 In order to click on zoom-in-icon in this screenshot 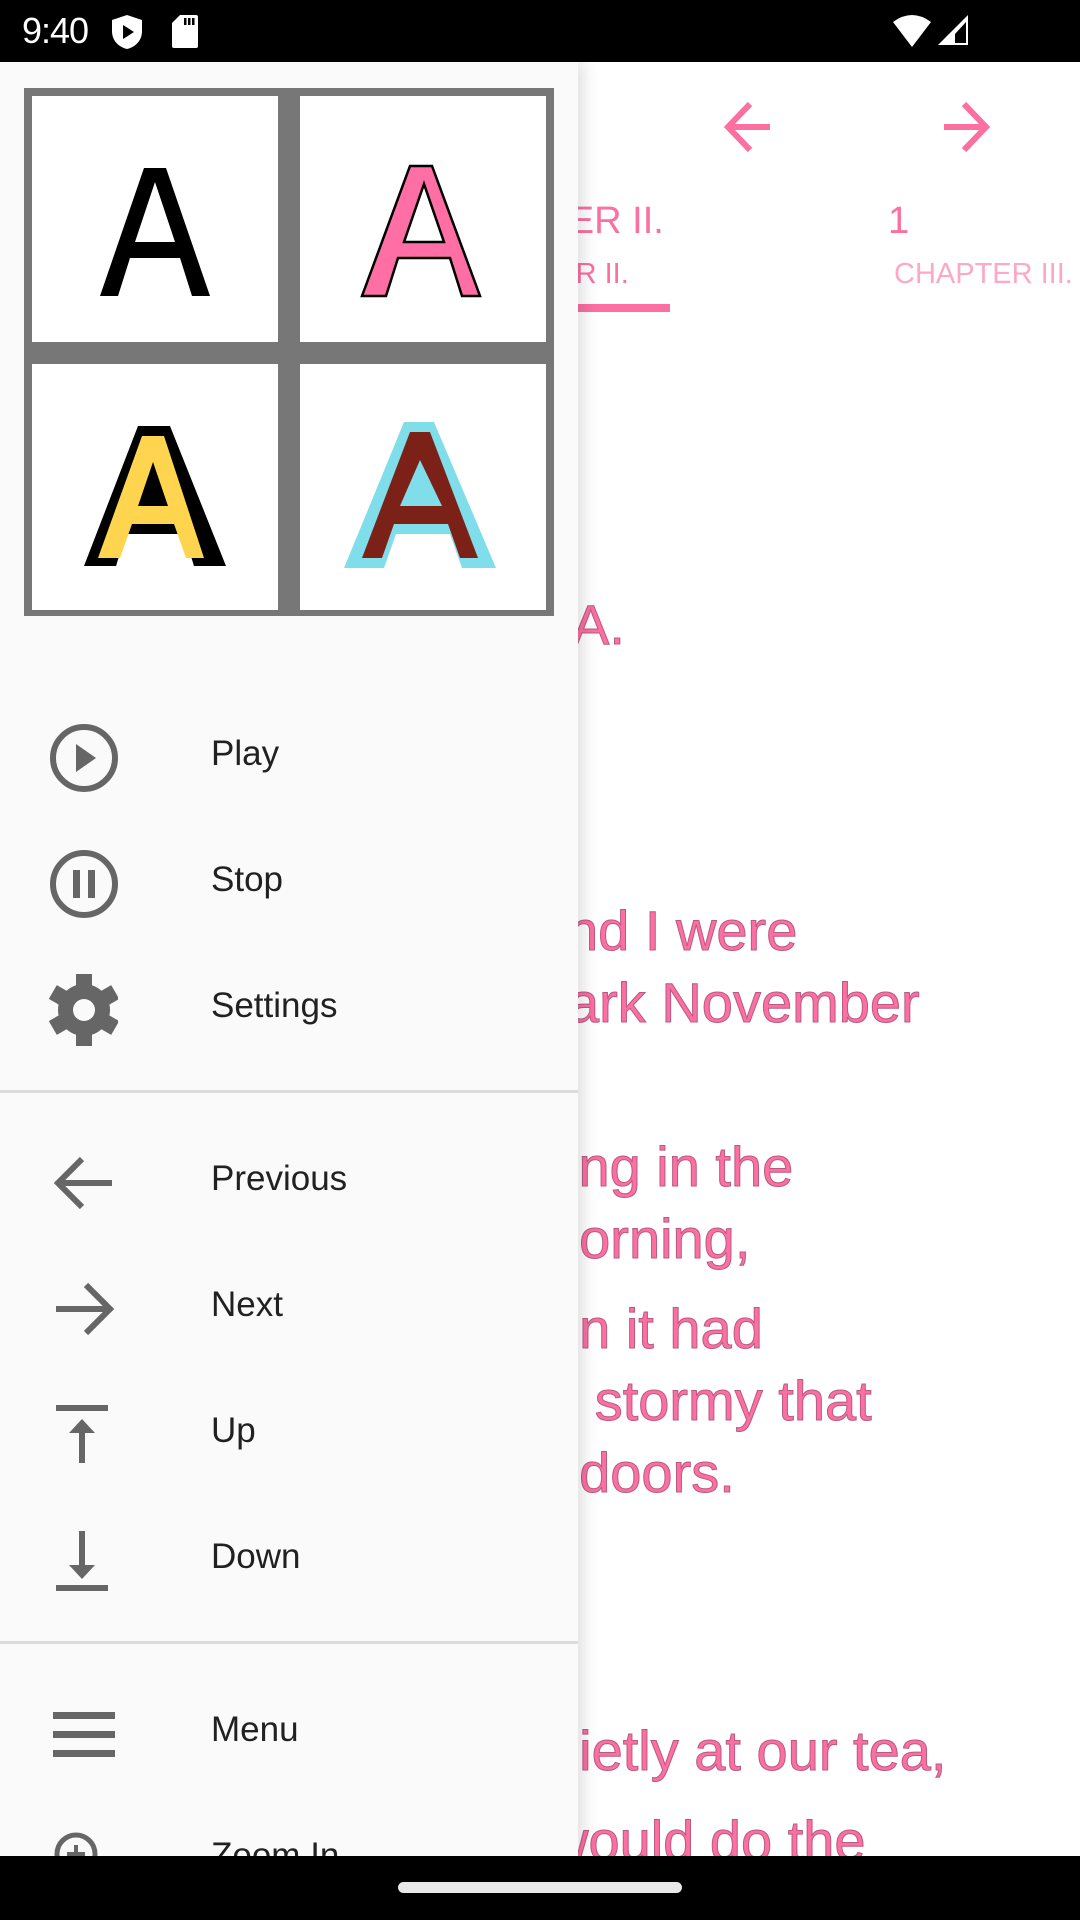, I will do `click(76, 1844)`.